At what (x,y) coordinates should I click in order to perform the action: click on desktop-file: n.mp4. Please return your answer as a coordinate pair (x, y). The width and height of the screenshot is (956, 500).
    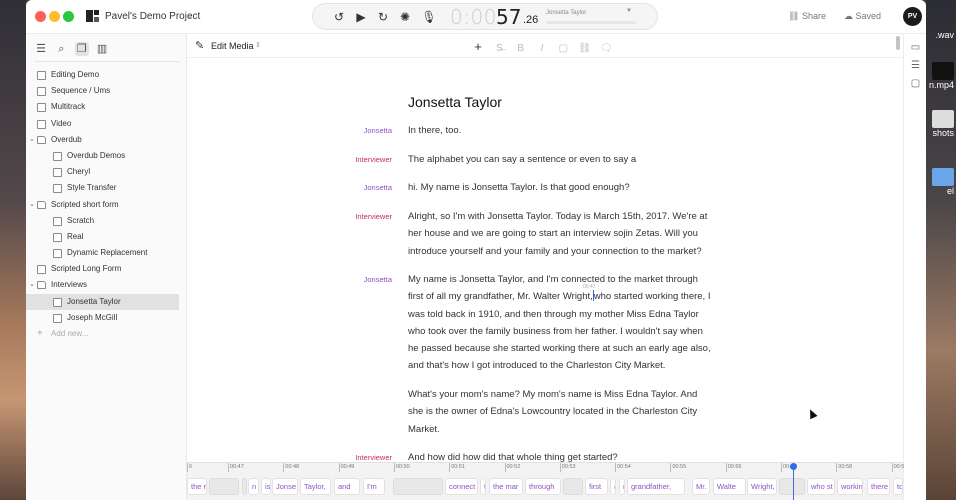
    Looking at the image, I should click on (941, 79).